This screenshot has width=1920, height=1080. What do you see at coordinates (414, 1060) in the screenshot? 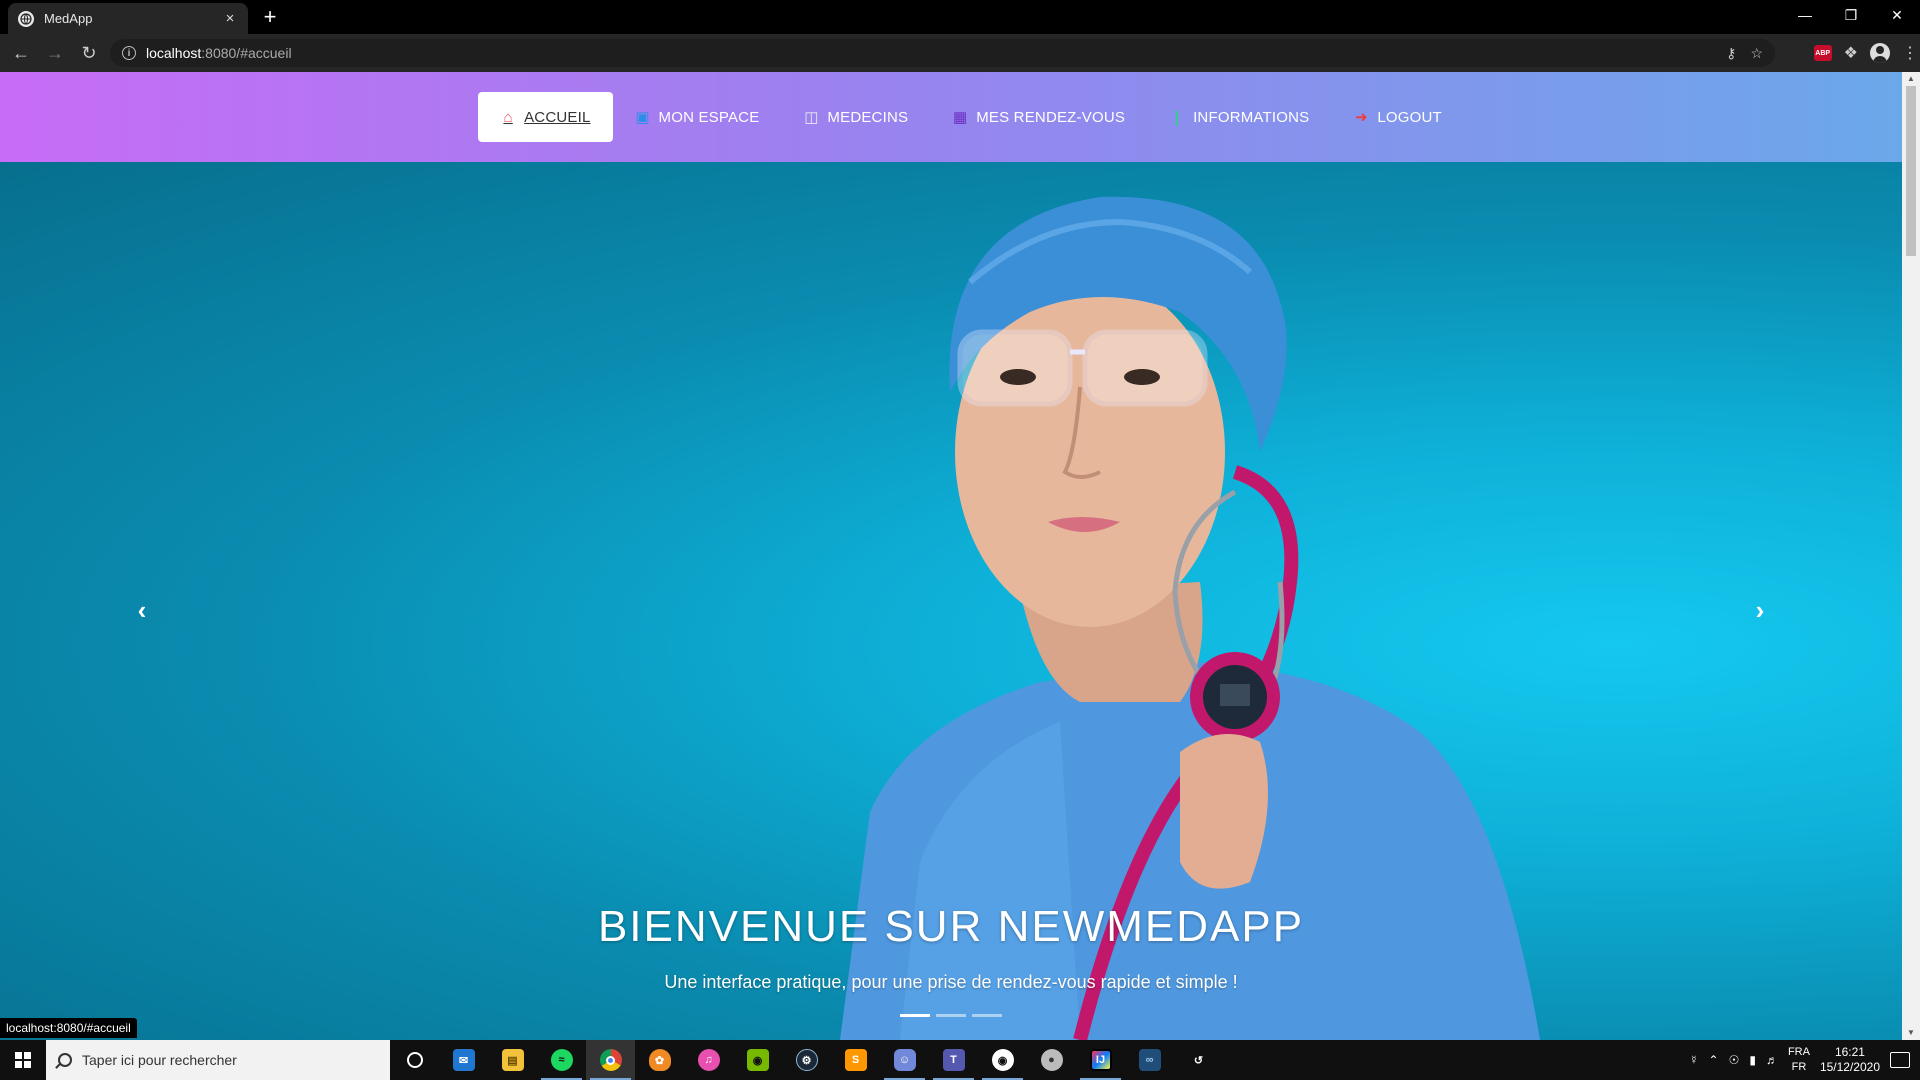
I see `cortana-icon` at bounding box center [414, 1060].